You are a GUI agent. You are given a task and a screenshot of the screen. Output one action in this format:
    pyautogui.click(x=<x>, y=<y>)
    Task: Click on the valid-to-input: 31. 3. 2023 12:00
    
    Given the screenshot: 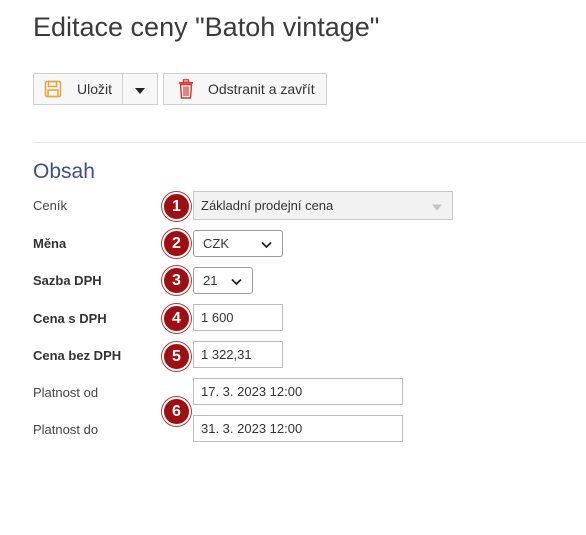 What is the action you would take?
    pyautogui.click(x=298, y=428)
    